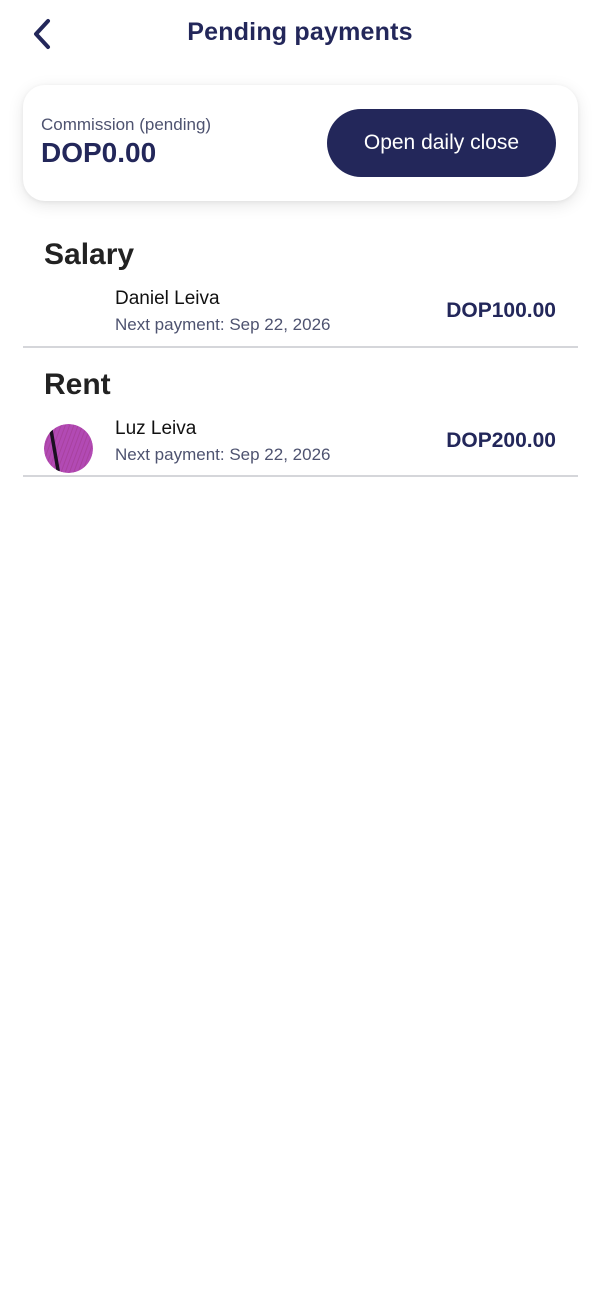 Image resolution: width=600 pixels, height=1303 pixels. What do you see at coordinates (89, 254) in the screenshot?
I see `section-title: Salary` at bounding box center [89, 254].